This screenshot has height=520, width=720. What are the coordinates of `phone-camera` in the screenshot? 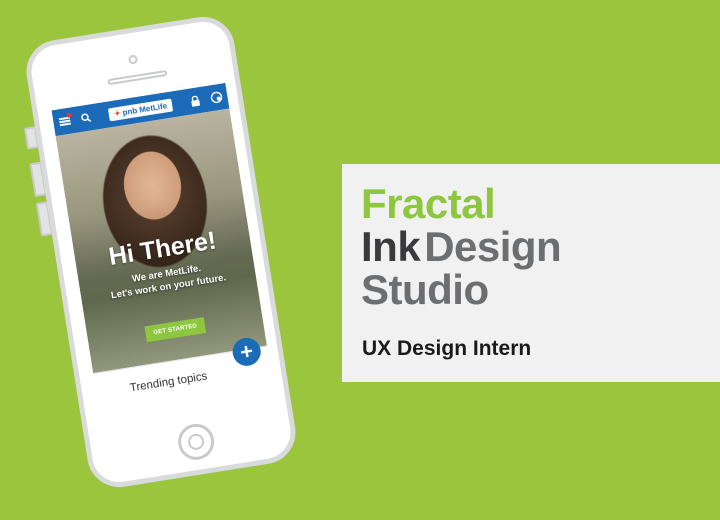 It's located at (133, 59).